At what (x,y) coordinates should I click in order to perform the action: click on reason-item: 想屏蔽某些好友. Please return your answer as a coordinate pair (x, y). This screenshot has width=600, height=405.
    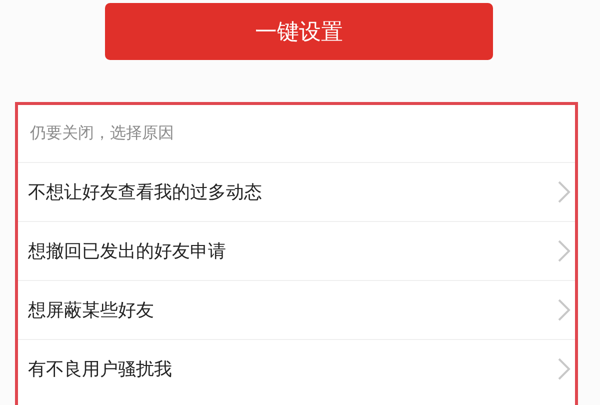
    Looking at the image, I should click on (296, 309).